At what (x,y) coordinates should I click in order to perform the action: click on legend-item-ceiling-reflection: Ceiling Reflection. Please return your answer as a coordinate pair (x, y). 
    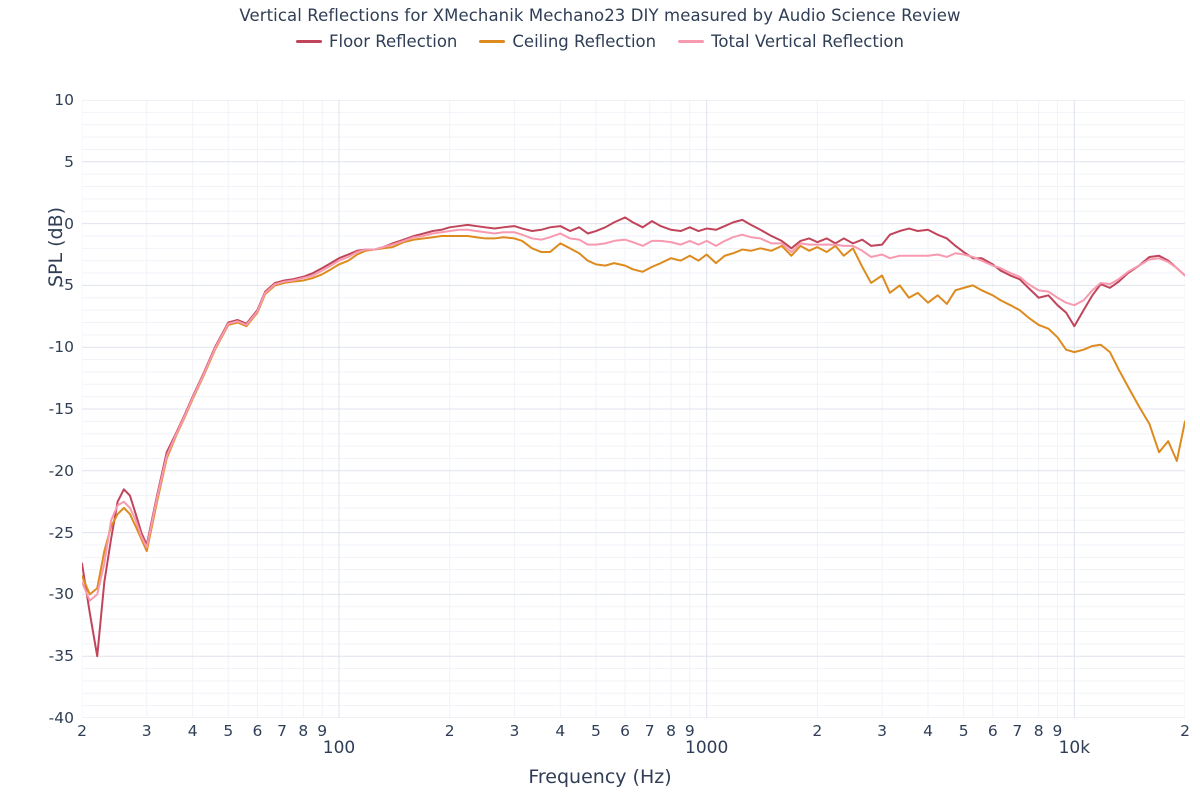
    Looking at the image, I should click on (567, 41).